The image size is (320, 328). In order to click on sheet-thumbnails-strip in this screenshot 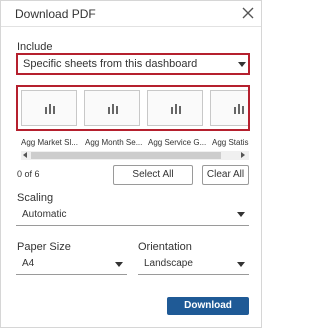, I will do `click(133, 108)`.